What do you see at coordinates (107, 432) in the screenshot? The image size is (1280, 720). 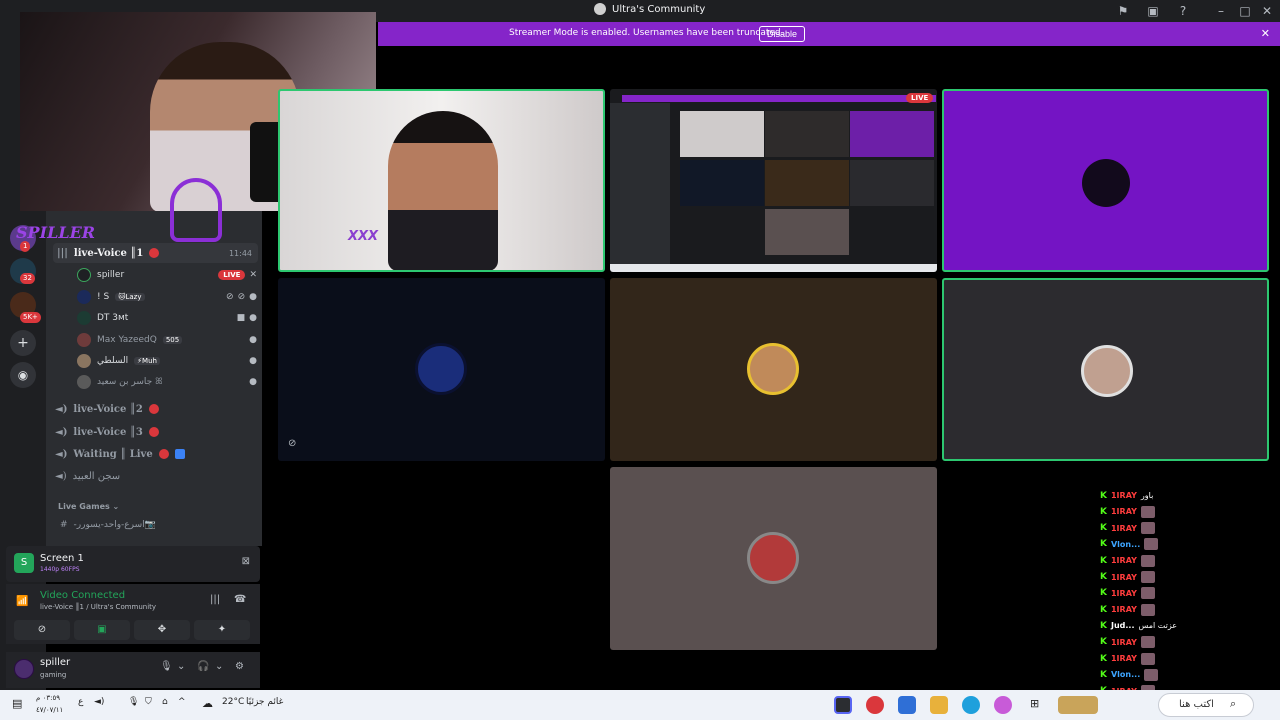 I see `voice-channel: ◄) live-Voice ║3` at bounding box center [107, 432].